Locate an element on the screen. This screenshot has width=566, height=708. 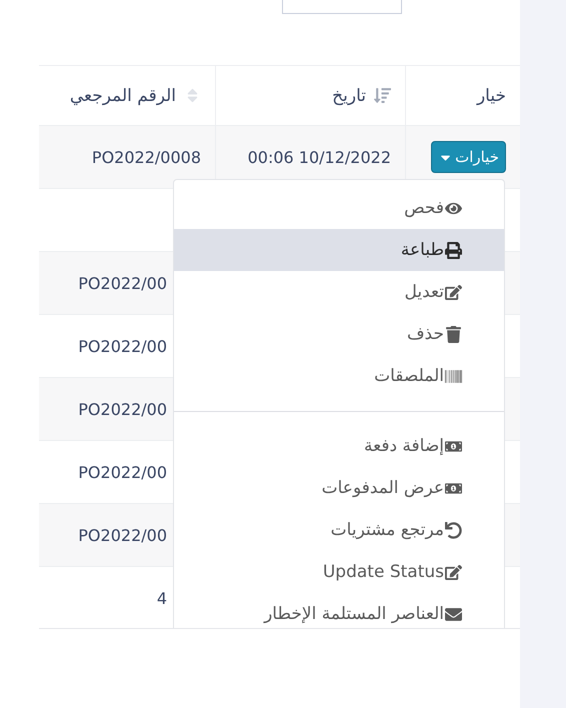
menu-item: طباعة is located at coordinates (339, 250).